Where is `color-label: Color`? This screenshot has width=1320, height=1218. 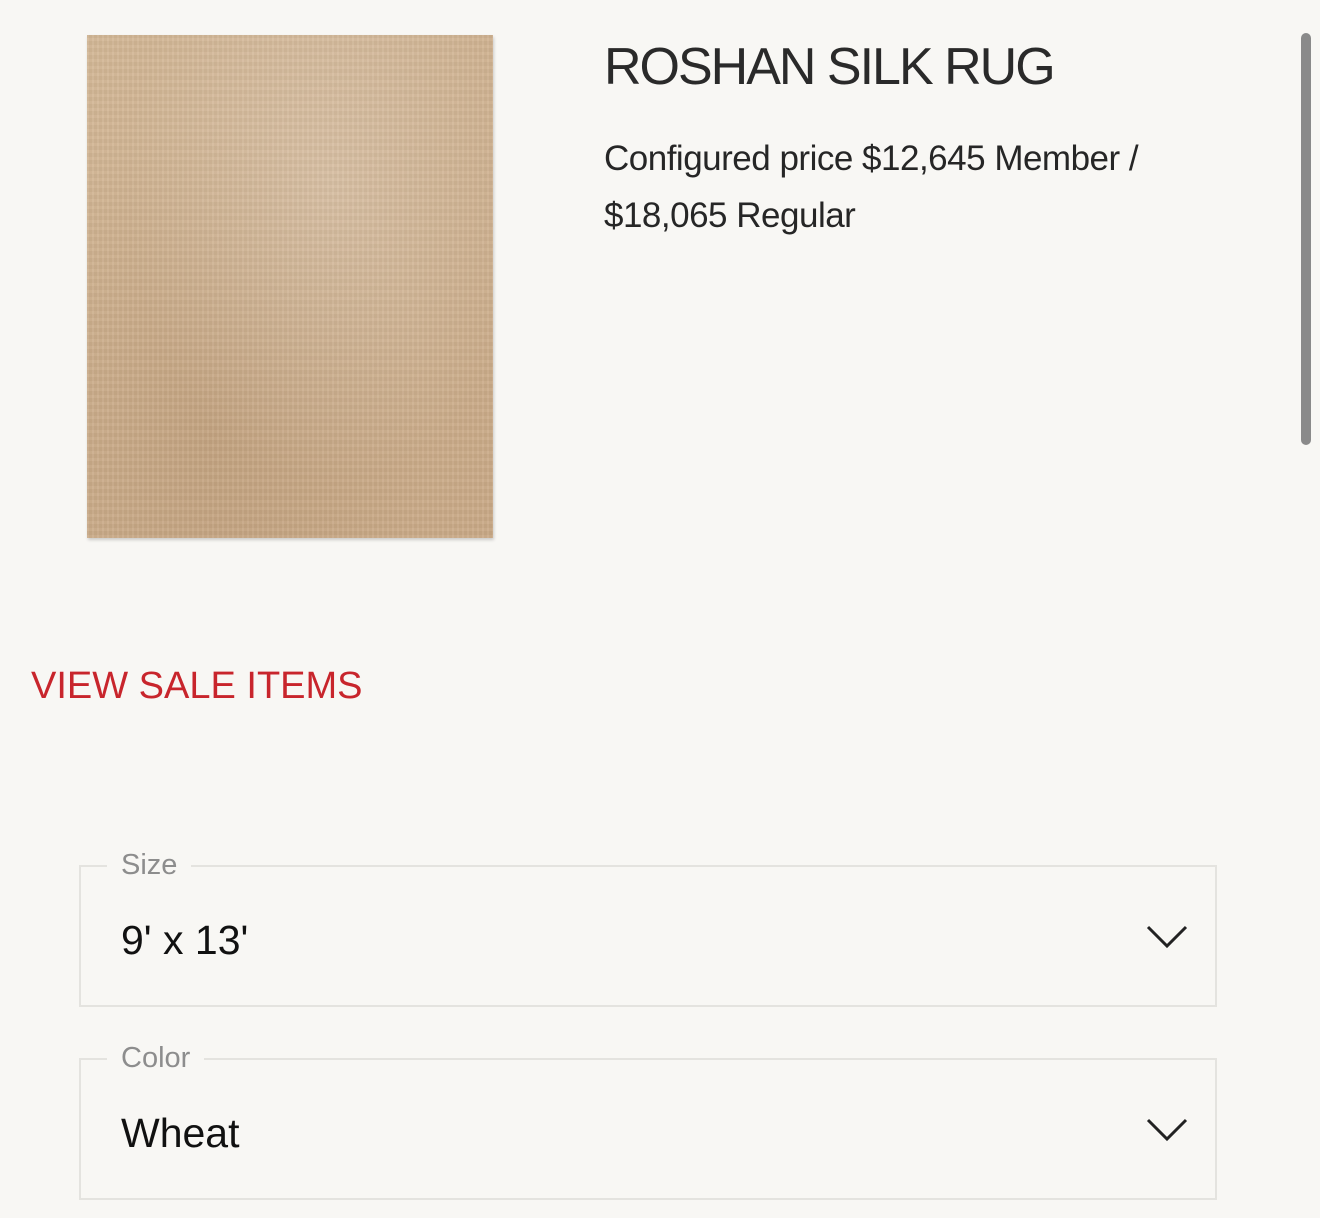
color-label: Color is located at coordinates (156, 1058).